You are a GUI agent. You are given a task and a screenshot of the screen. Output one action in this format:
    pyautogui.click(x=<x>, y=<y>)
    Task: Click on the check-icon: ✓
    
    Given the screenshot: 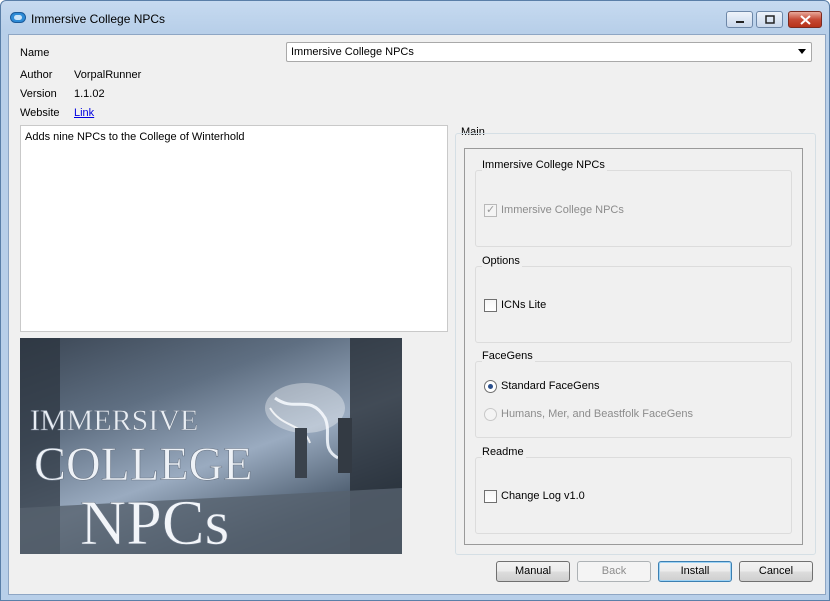 What is the action you would take?
    pyautogui.click(x=491, y=210)
    